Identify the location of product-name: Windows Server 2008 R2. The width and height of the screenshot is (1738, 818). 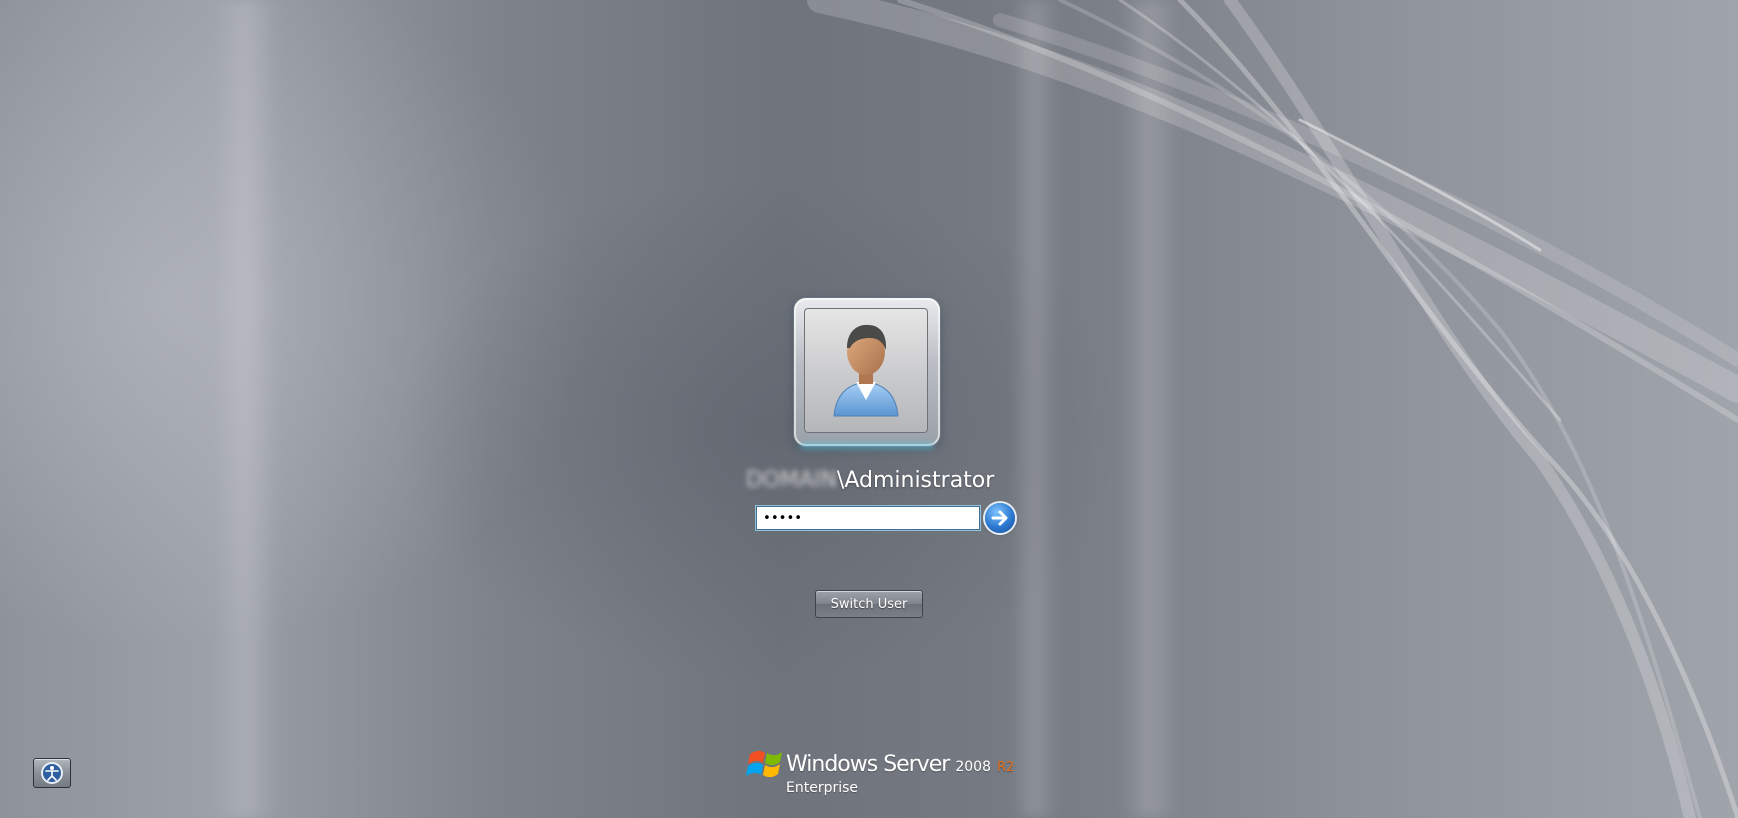
(900, 764).